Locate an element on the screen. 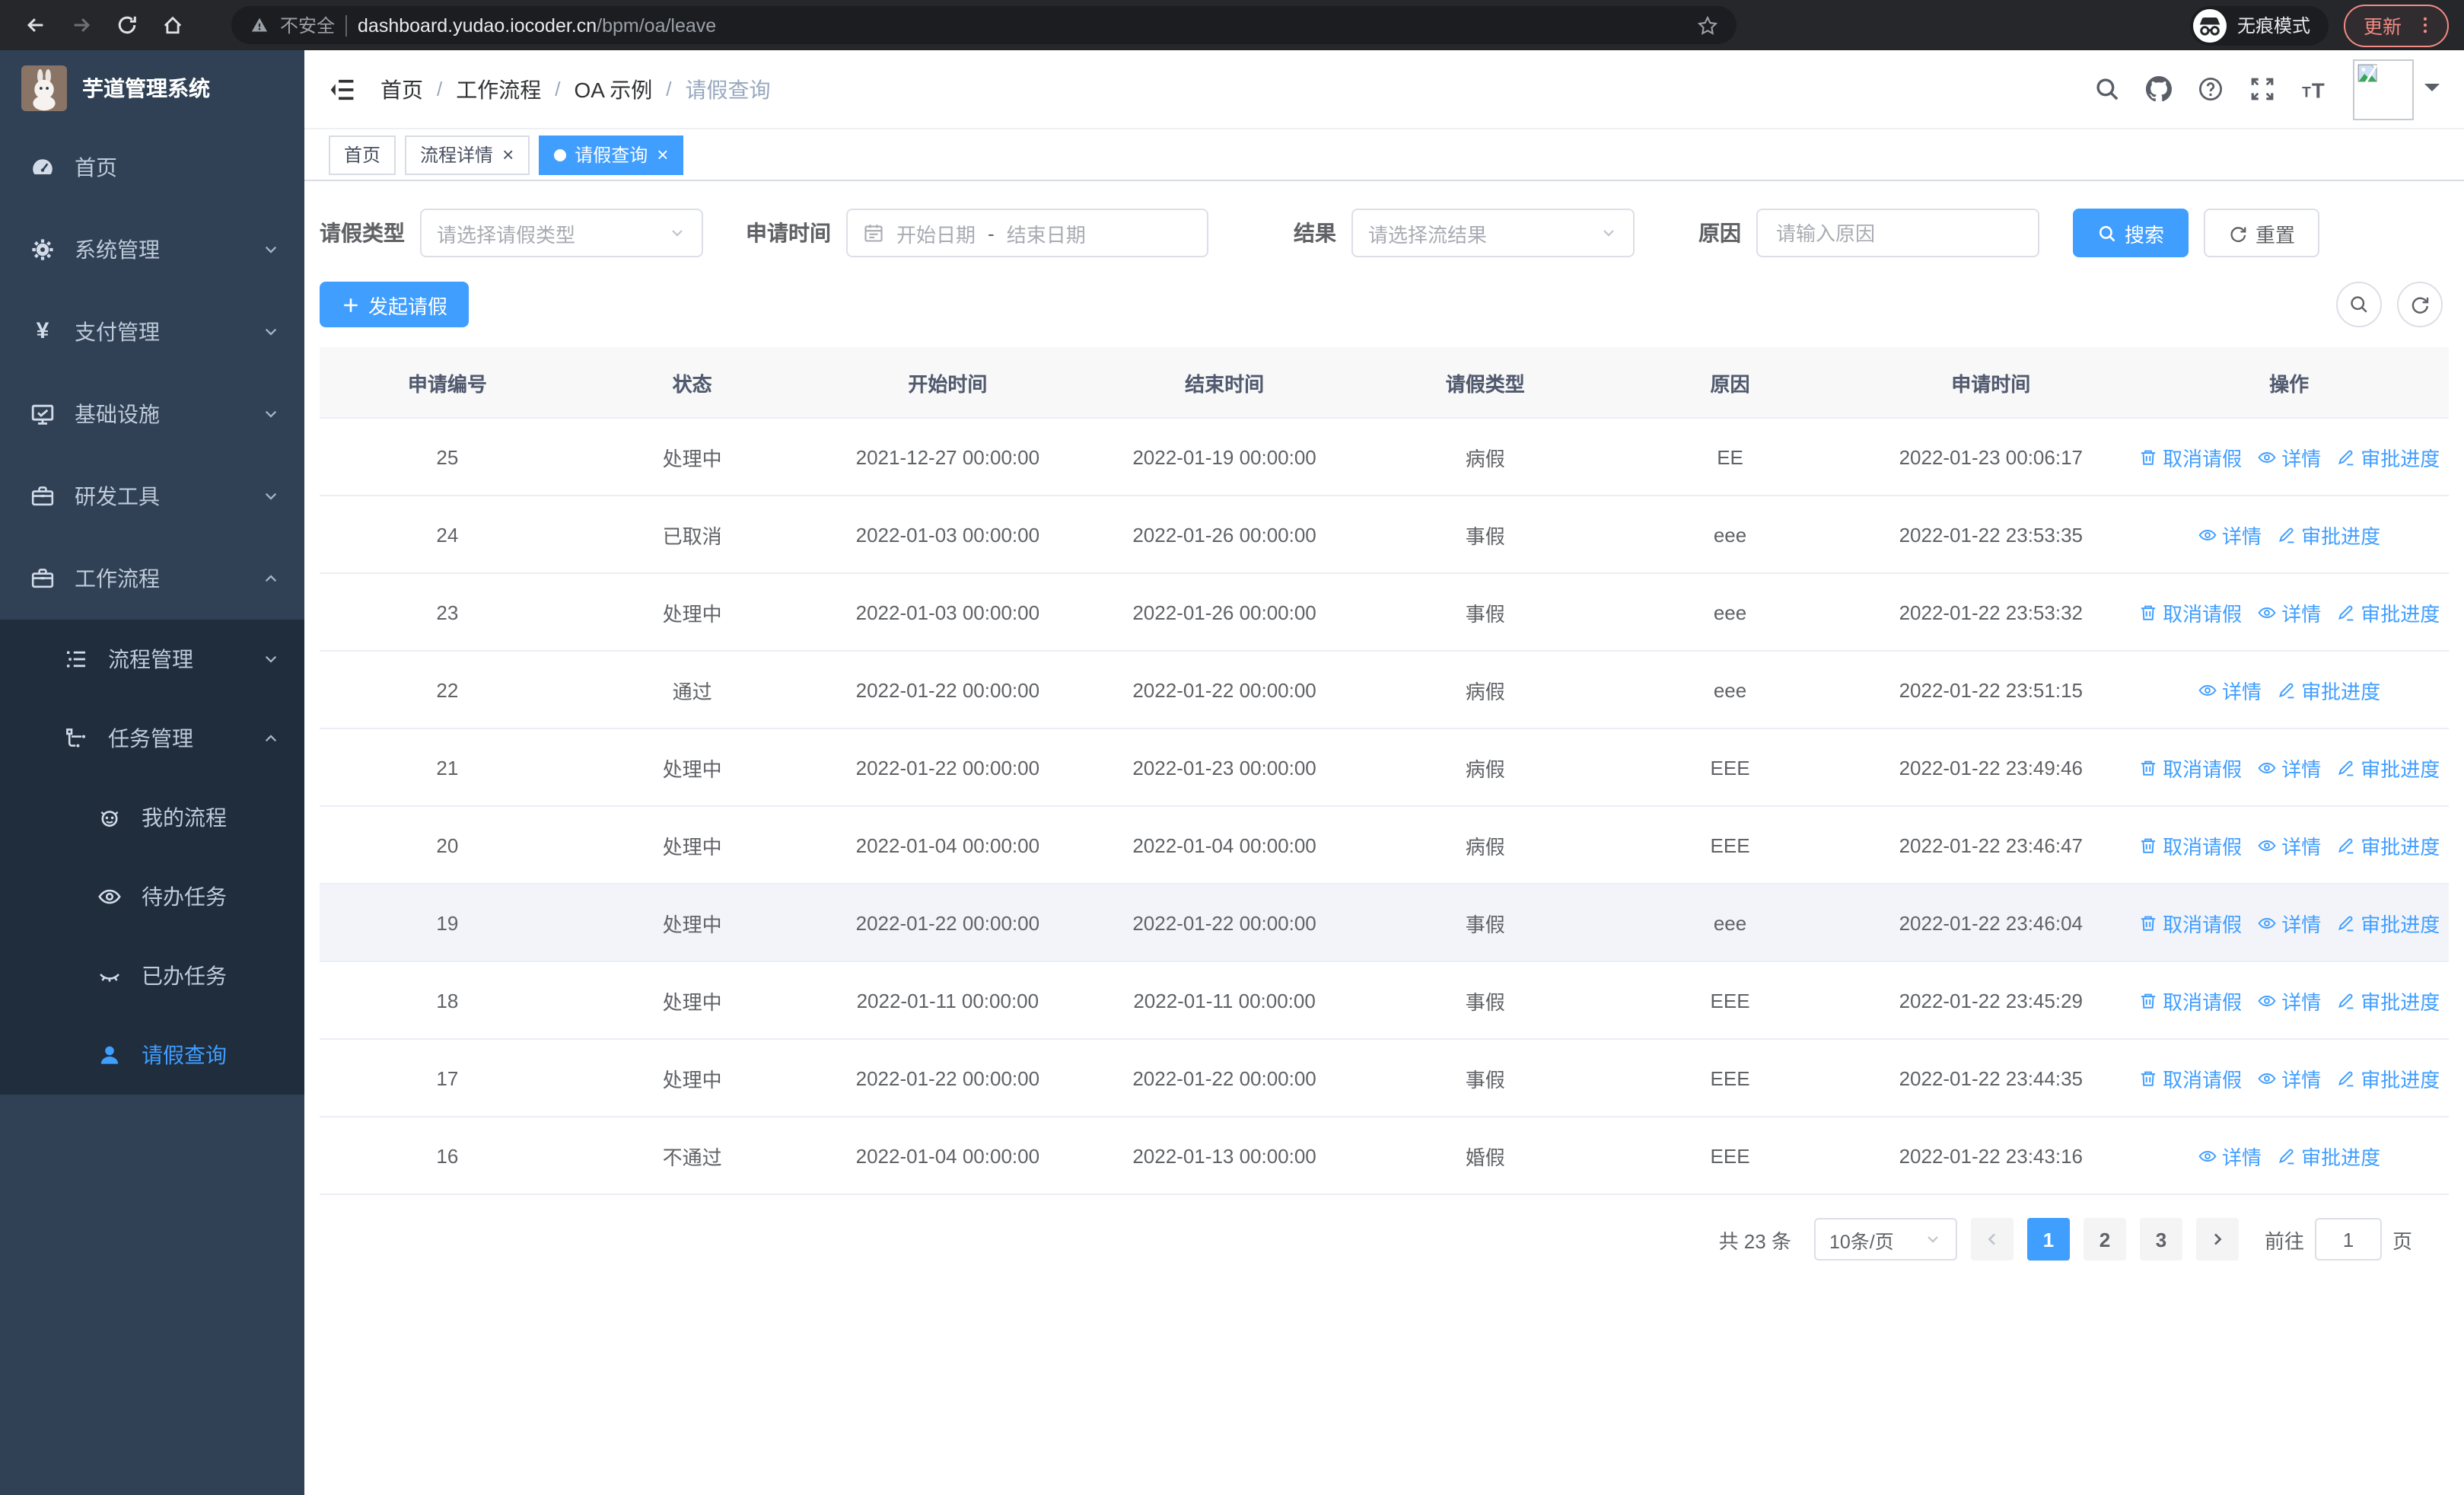  sidebar-item-infra: 基础设施 is located at coordinates (152, 414).